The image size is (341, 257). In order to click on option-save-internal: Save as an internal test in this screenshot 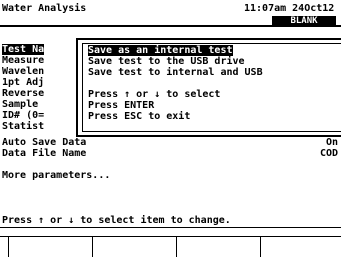, I will do `click(160, 50)`.